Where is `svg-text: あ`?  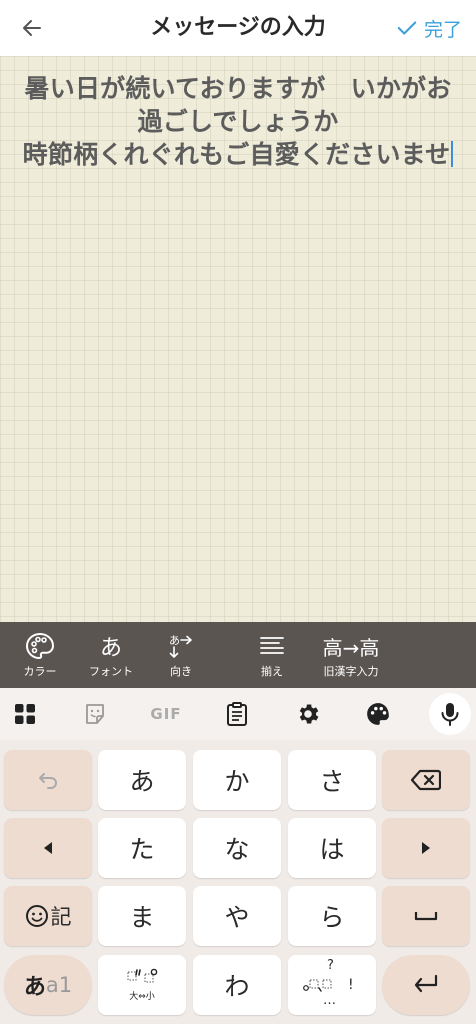 svg-text: あ is located at coordinates (174, 640).